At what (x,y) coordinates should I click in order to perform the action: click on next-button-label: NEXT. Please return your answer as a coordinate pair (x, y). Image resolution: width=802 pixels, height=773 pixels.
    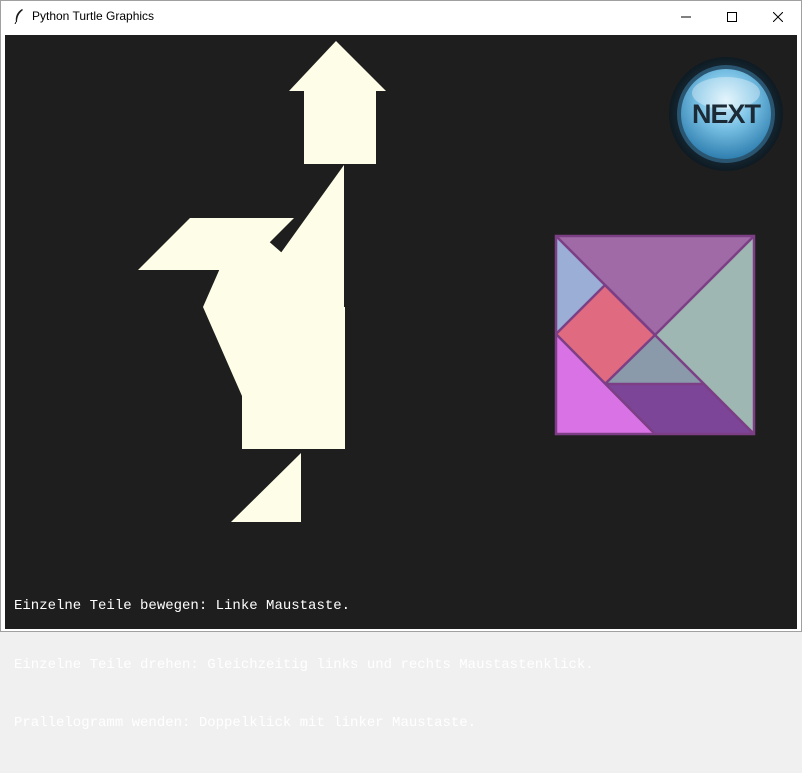
    Looking at the image, I should click on (726, 113).